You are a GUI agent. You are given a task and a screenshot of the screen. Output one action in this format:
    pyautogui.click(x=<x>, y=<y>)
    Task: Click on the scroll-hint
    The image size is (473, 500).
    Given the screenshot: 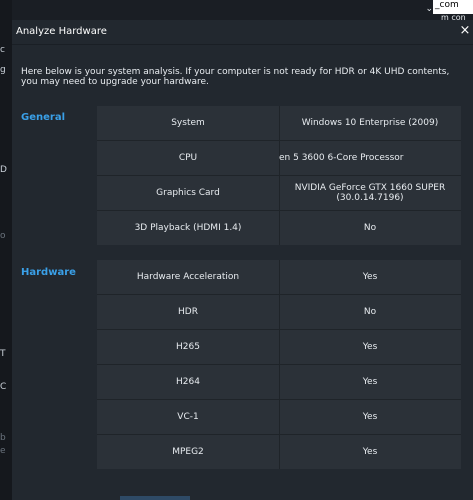 What is the action you would take?
    pyautogui.click(x=155, y=498)
    